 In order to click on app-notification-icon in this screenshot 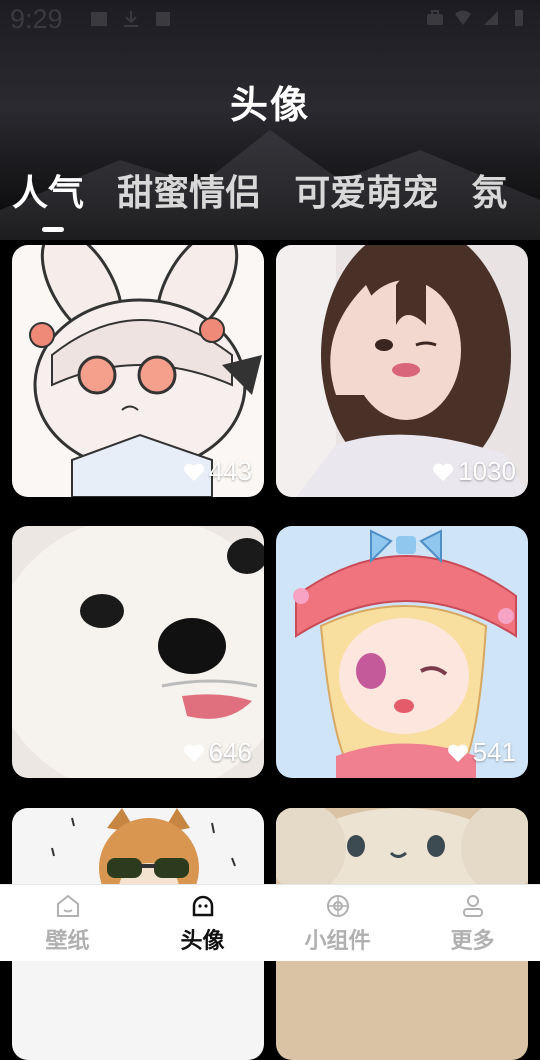, I will do `click(163, 19)`.